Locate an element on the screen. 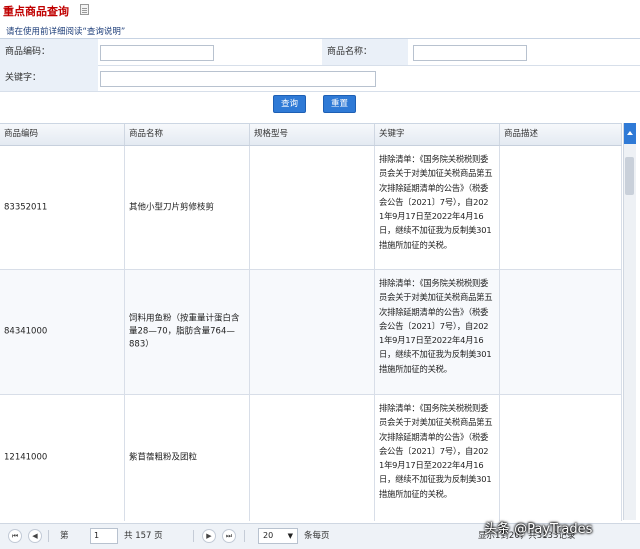 This screenshot has width=640, height=549. cell-code: 83352011 is located at coordinates (26, 207).